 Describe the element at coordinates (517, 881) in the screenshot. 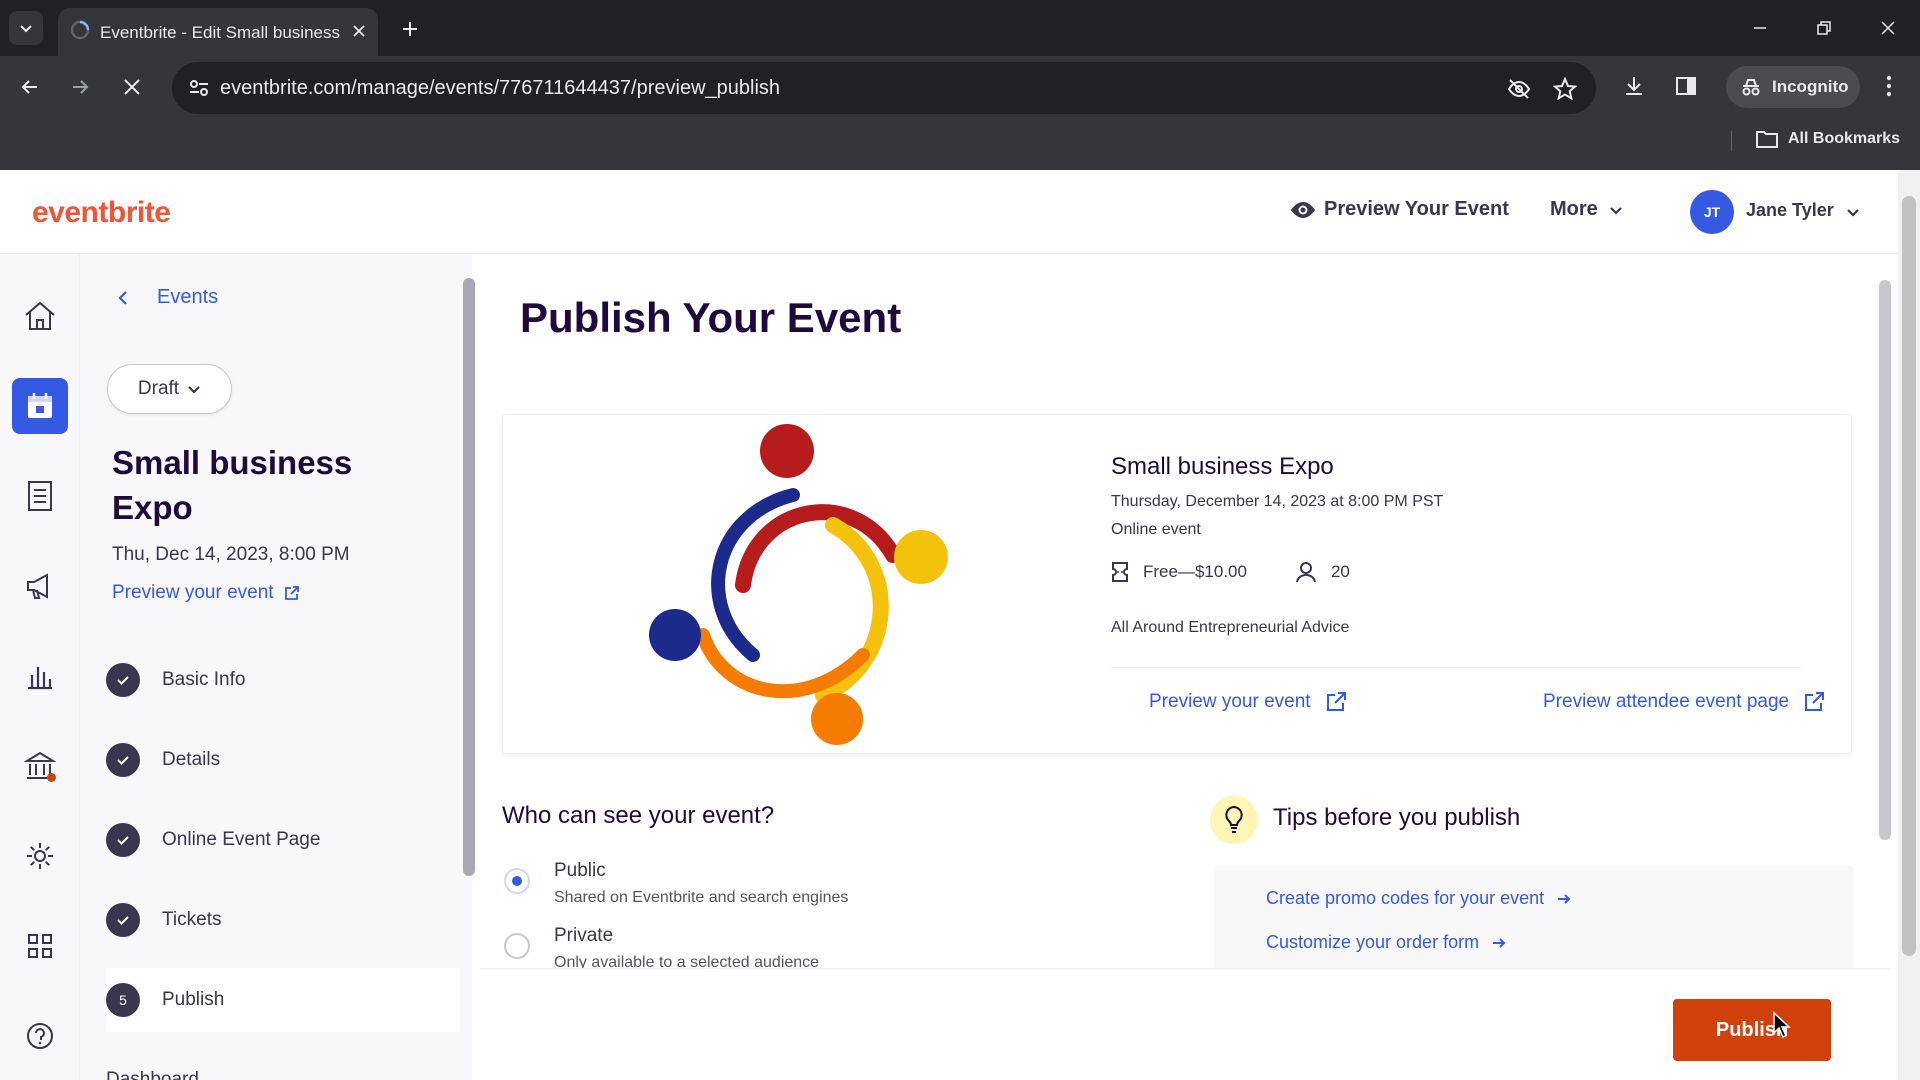

I see `radio-public` at that location.